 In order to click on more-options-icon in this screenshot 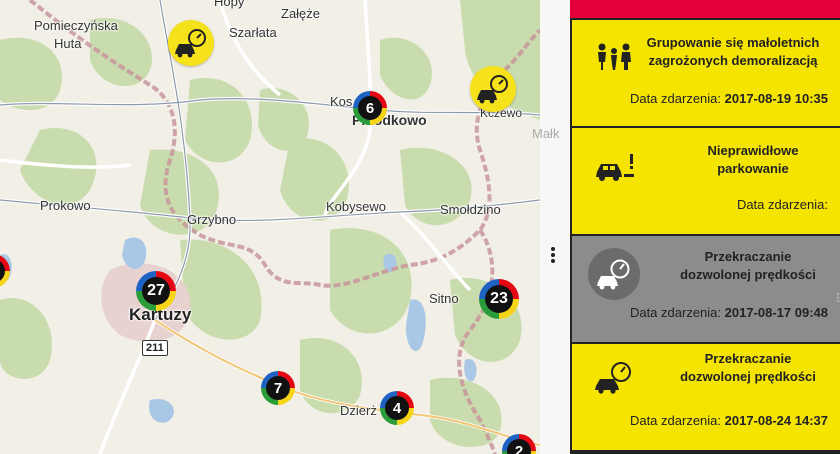, I will do `click(553, 256)`.